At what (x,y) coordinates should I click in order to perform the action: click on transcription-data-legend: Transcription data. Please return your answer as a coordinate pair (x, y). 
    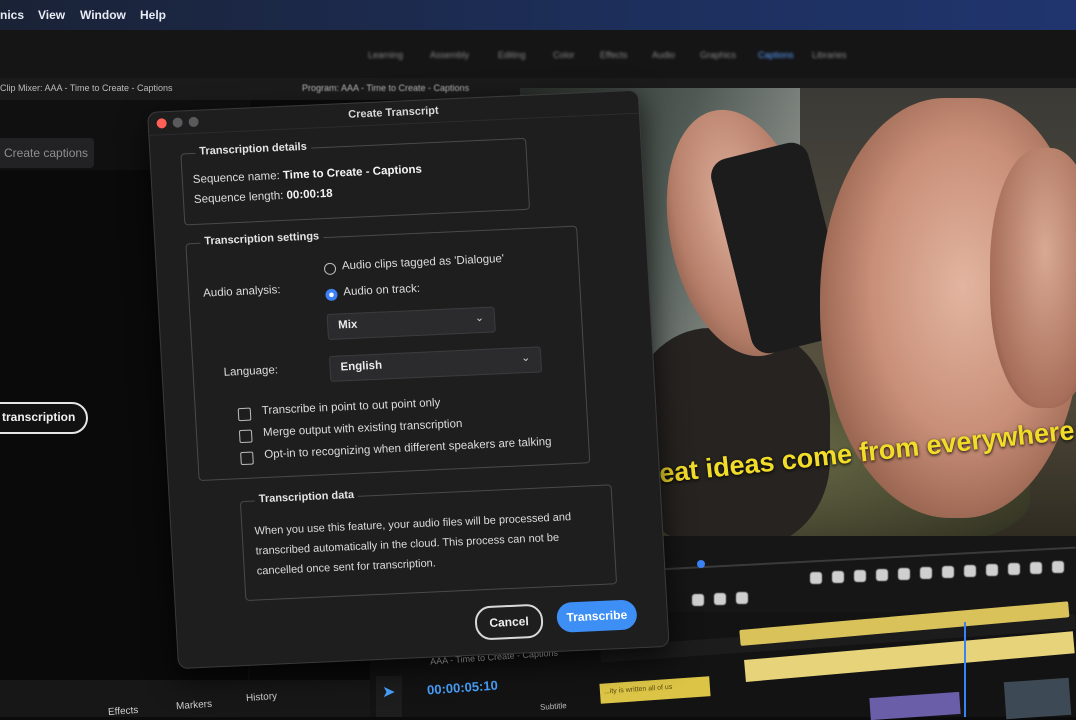
    Looking at the image, I should click on (306, 497).